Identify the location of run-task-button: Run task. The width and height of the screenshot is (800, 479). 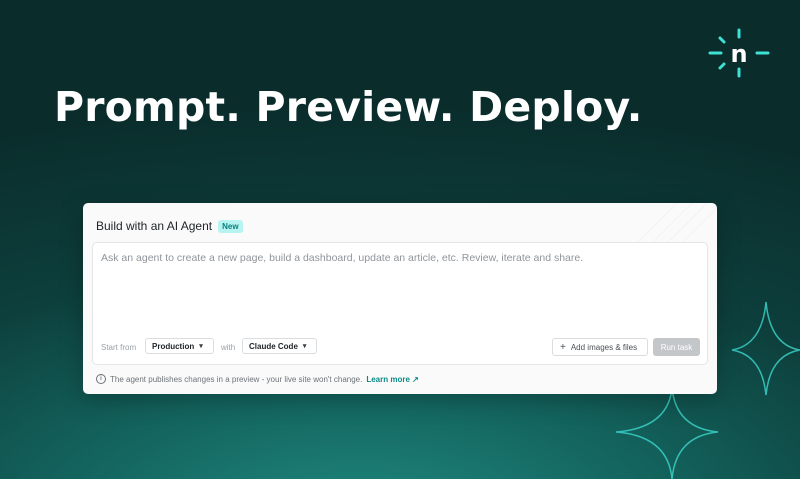
(676, 347).